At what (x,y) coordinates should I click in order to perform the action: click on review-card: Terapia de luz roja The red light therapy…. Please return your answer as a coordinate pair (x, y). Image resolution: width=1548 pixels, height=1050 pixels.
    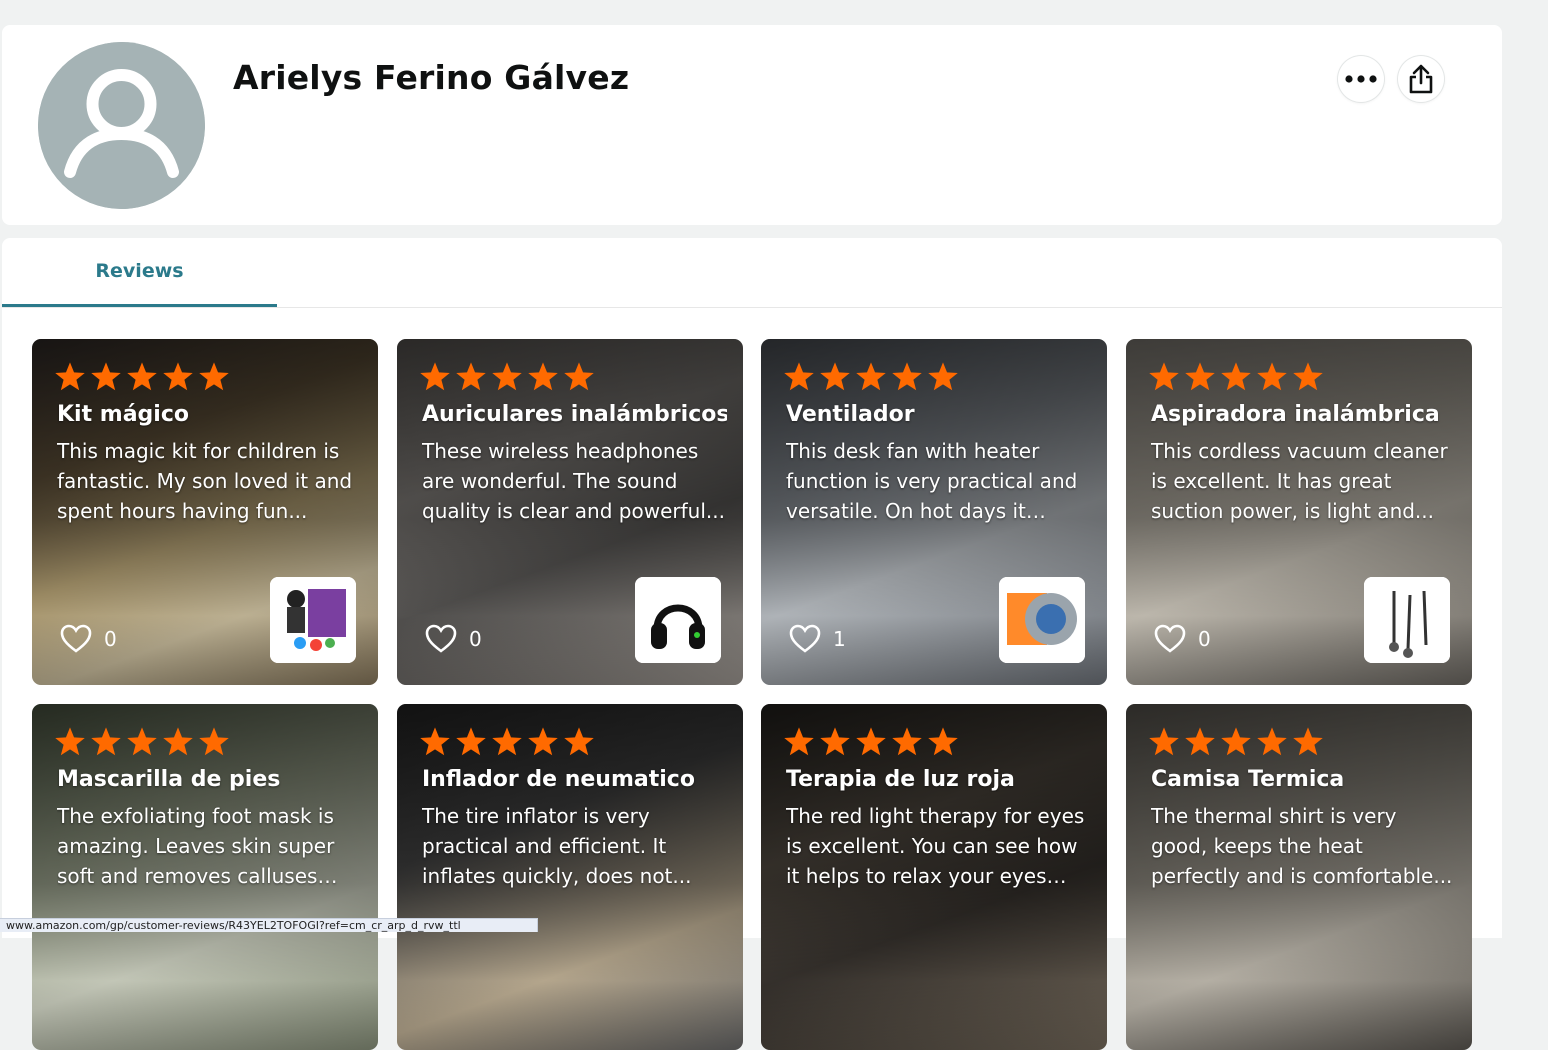
    Looking at the image, I should click on (934, 877).